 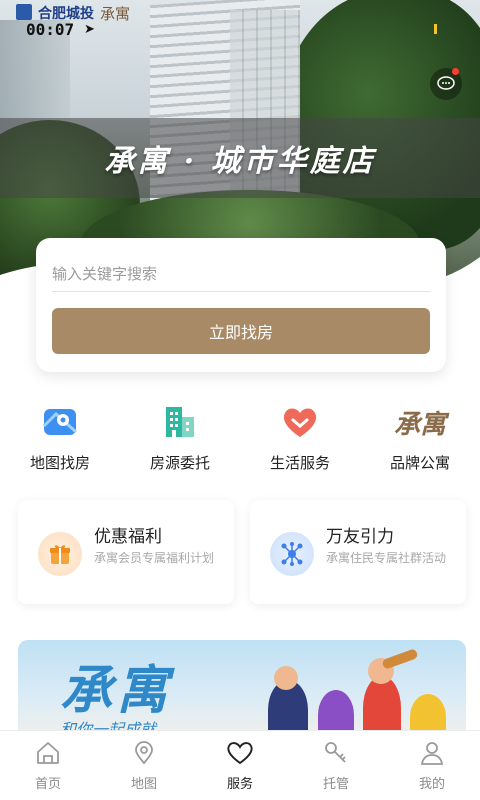 I want to click on bottom-tab-bar: 首页 地图 服务 托管 我的, so click(x=240, y=765).